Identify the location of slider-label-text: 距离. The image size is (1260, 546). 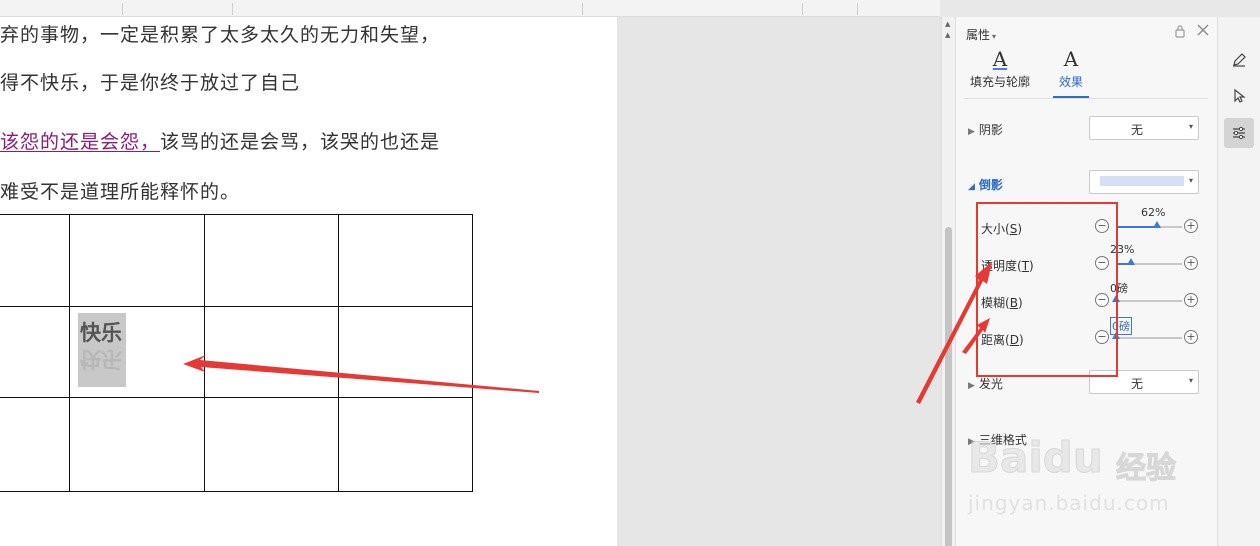
(993, 340).